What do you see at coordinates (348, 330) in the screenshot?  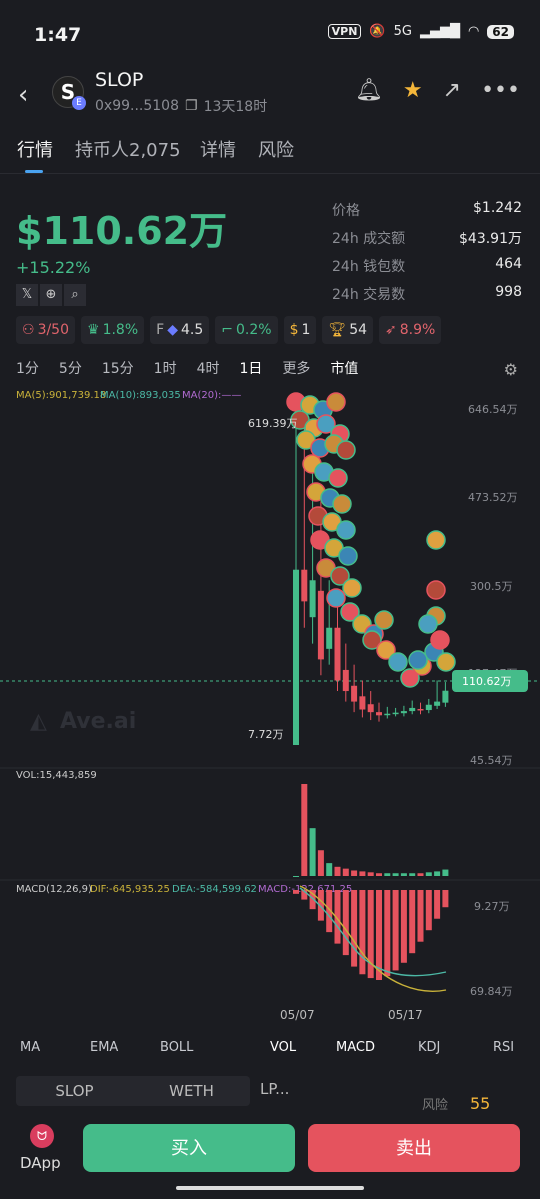 I see `trophy-badge: 🏆︎ 54` at bounding box center [348, 330].